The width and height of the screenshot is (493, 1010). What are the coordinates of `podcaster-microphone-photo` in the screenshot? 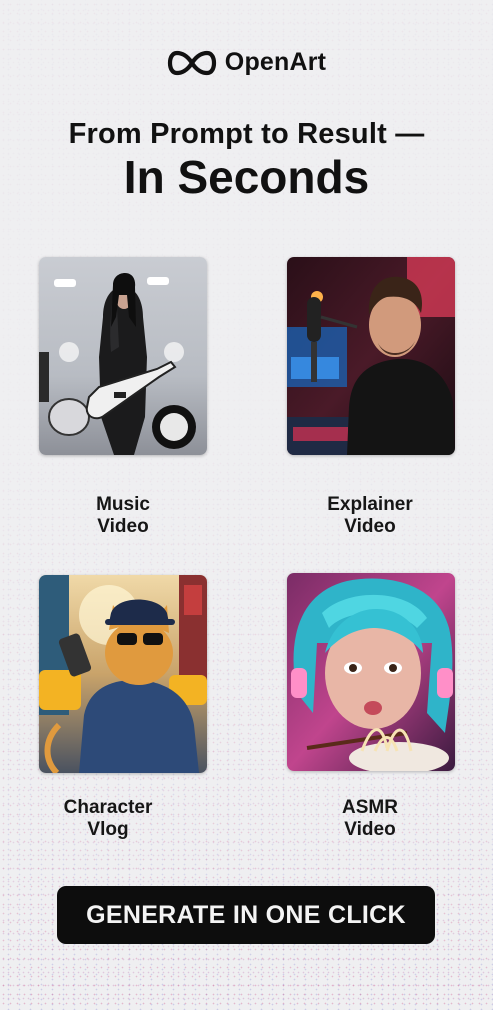 It's located at (371, 356).